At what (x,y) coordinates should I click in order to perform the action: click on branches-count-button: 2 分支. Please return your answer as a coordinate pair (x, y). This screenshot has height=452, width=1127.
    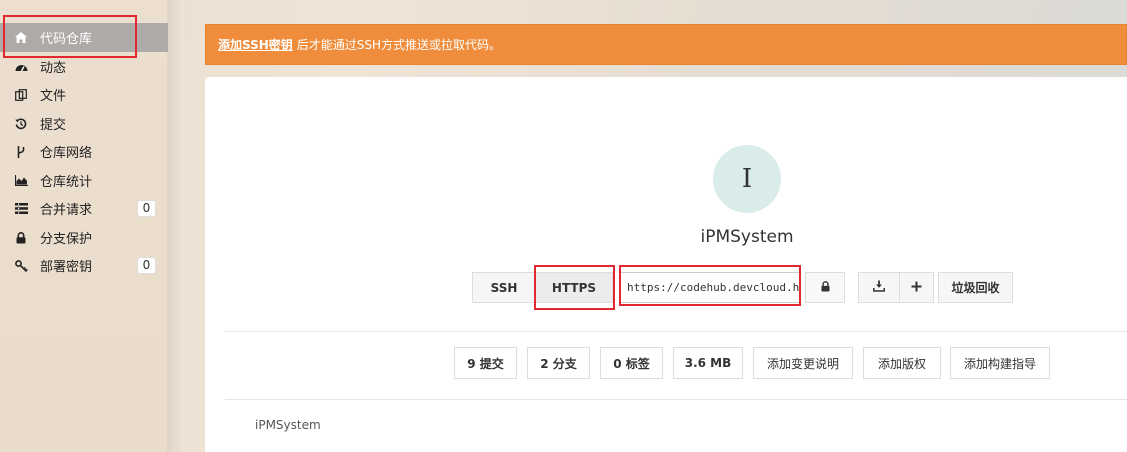
    Looking at the image, I should click on (558, 363).